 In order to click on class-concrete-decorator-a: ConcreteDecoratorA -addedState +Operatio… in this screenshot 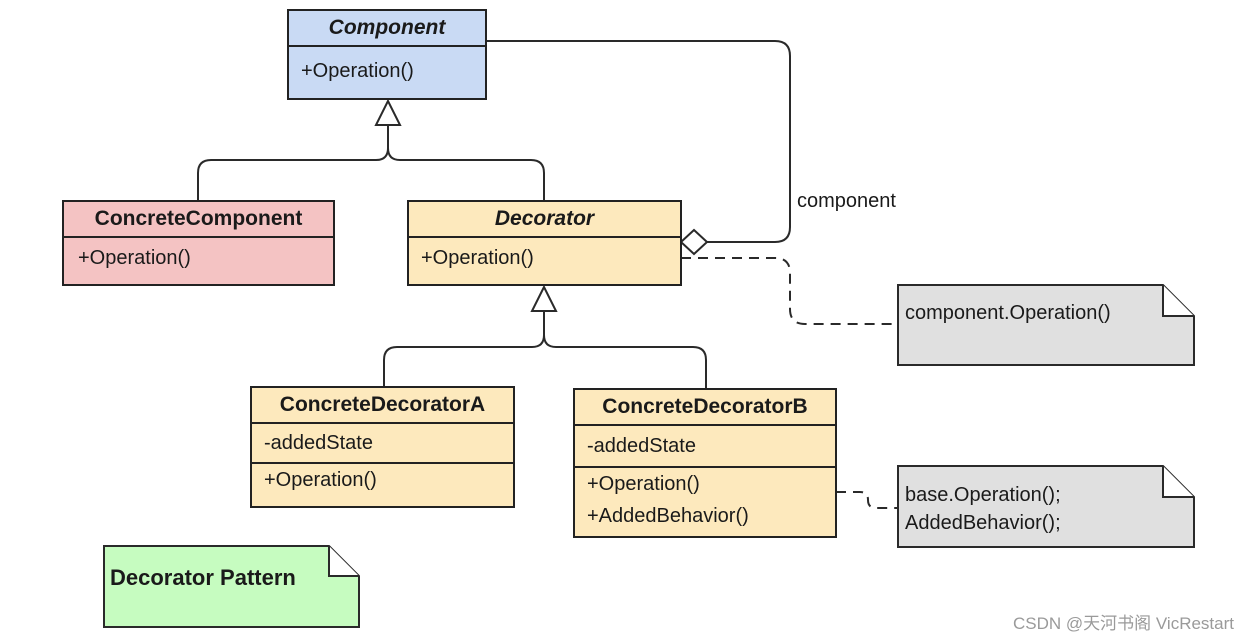, I will do `click(382, 447)`.